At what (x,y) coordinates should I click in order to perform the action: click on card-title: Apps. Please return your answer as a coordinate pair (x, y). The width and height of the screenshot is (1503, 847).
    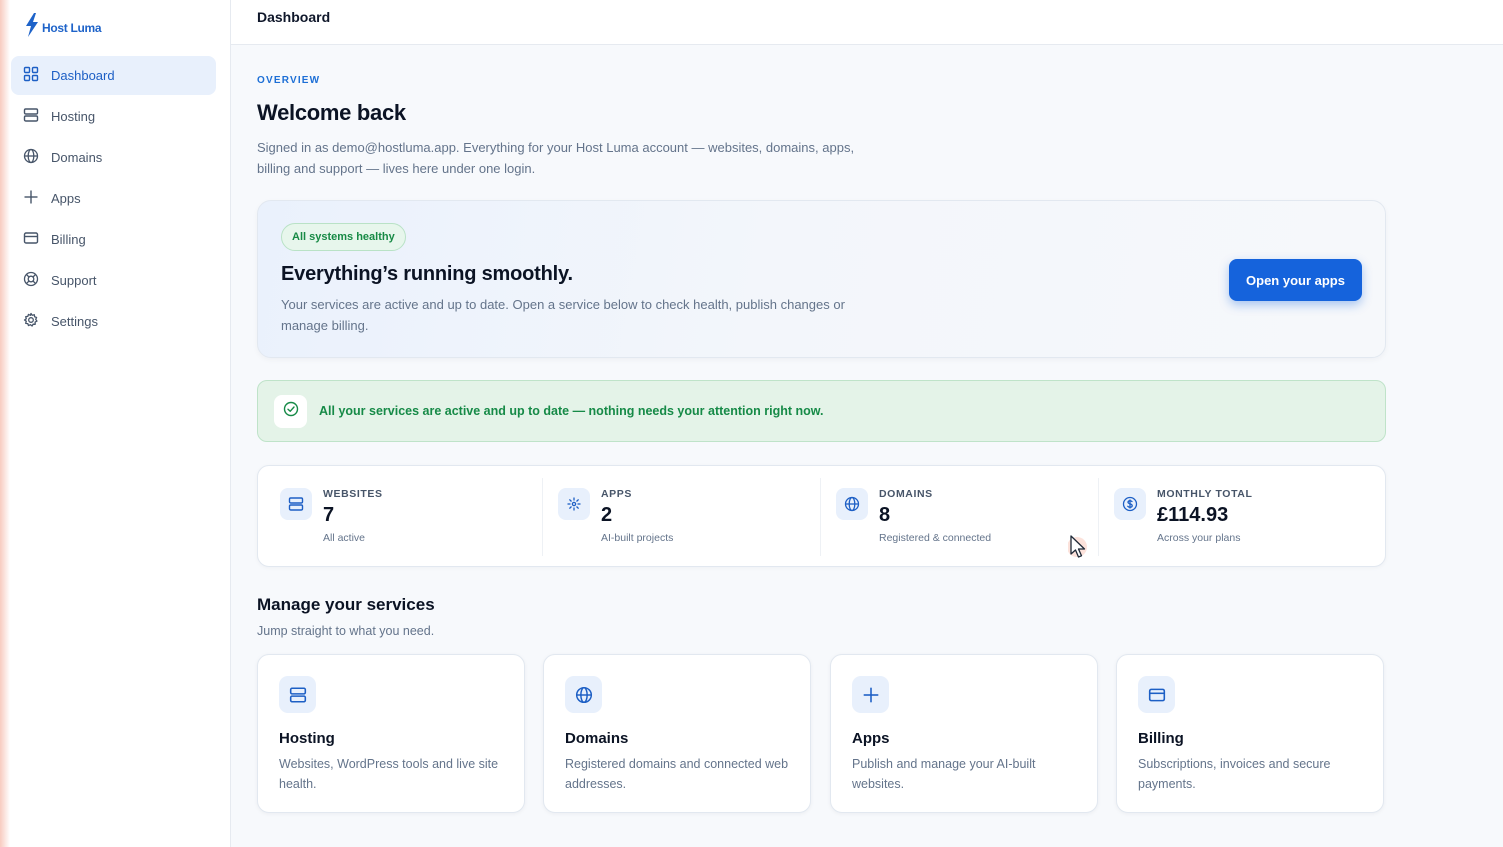
    Looking at the image, I should click on (871, 738).